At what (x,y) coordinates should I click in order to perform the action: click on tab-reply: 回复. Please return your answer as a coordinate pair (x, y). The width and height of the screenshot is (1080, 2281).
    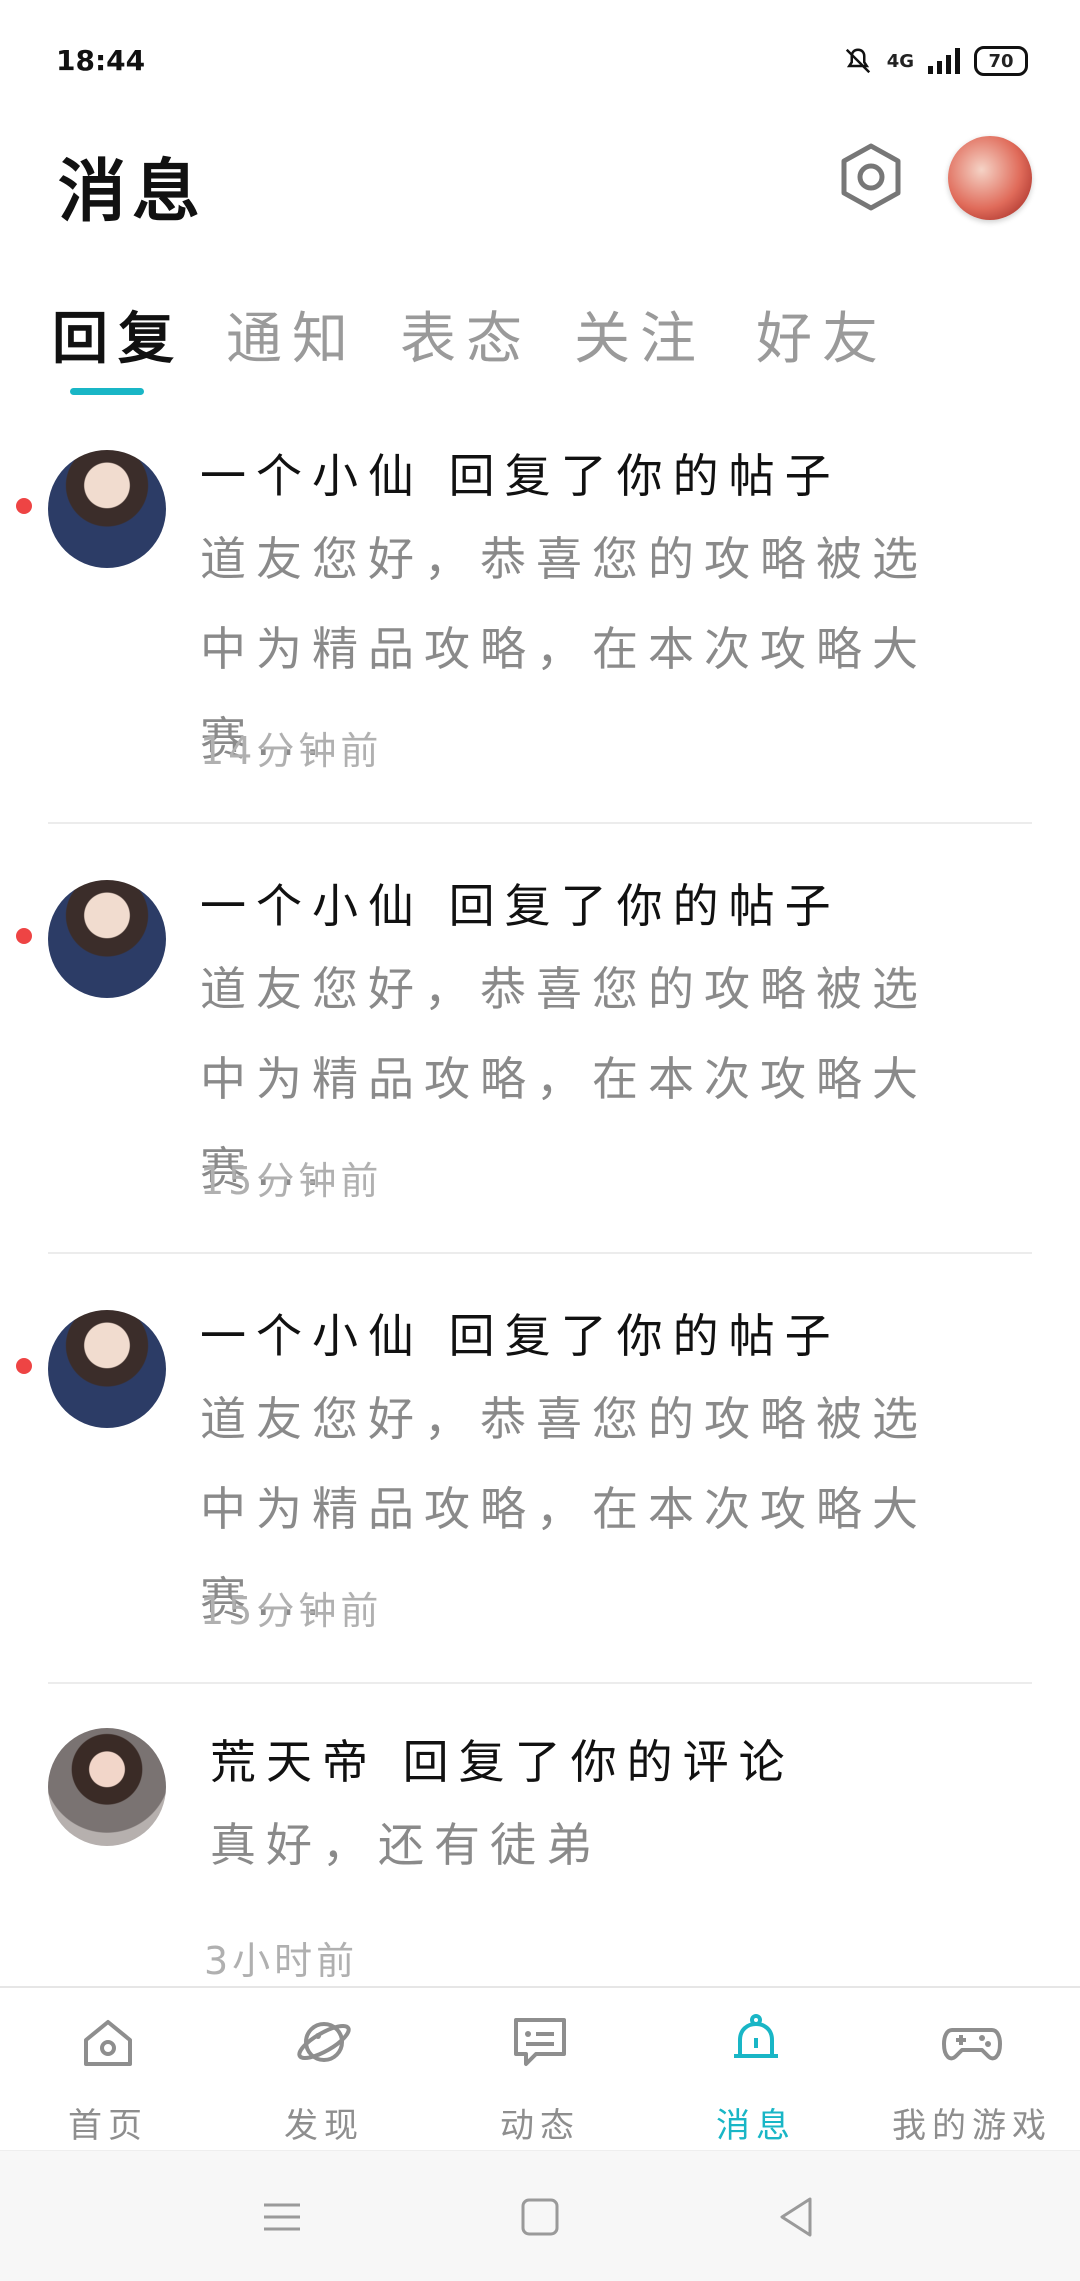
    Looking at the image, I should click on (118, 334).